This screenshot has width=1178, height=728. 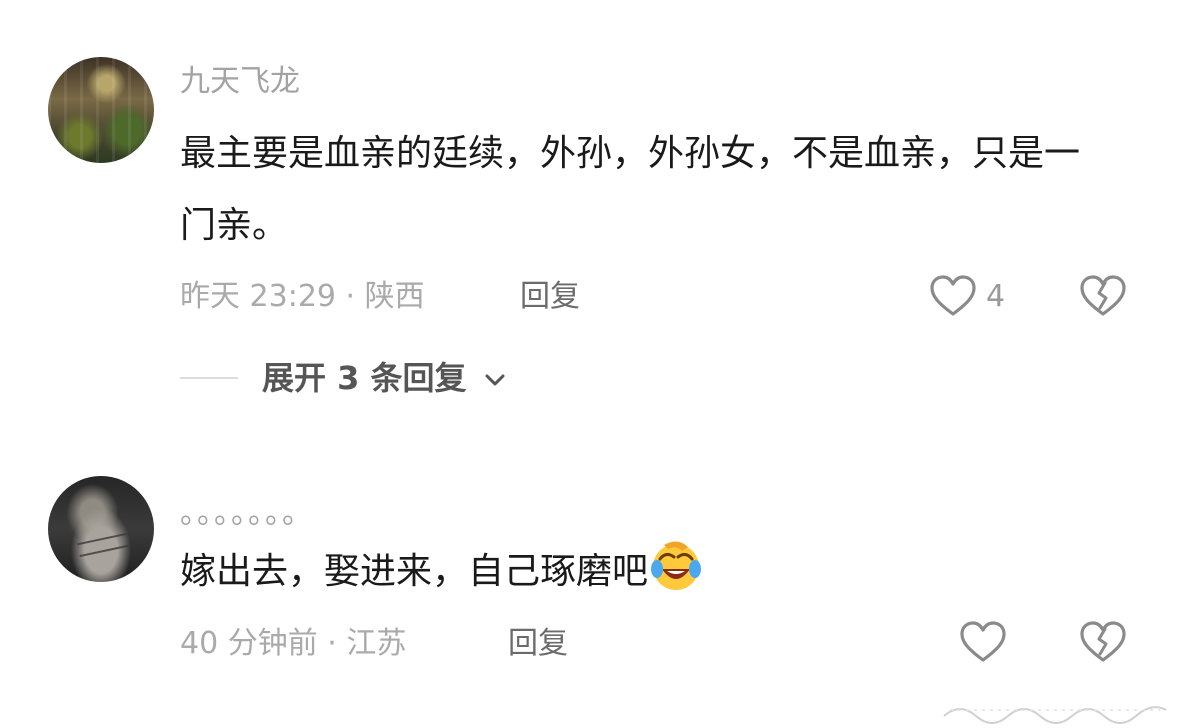 What do you see at coordinates (630, 189) in the screenshot?
I see `comment-text: 最主要是血亲的廷续，外孙，外孙女，不是血亲，只是一门亲。` at bounding box center [630, 189].